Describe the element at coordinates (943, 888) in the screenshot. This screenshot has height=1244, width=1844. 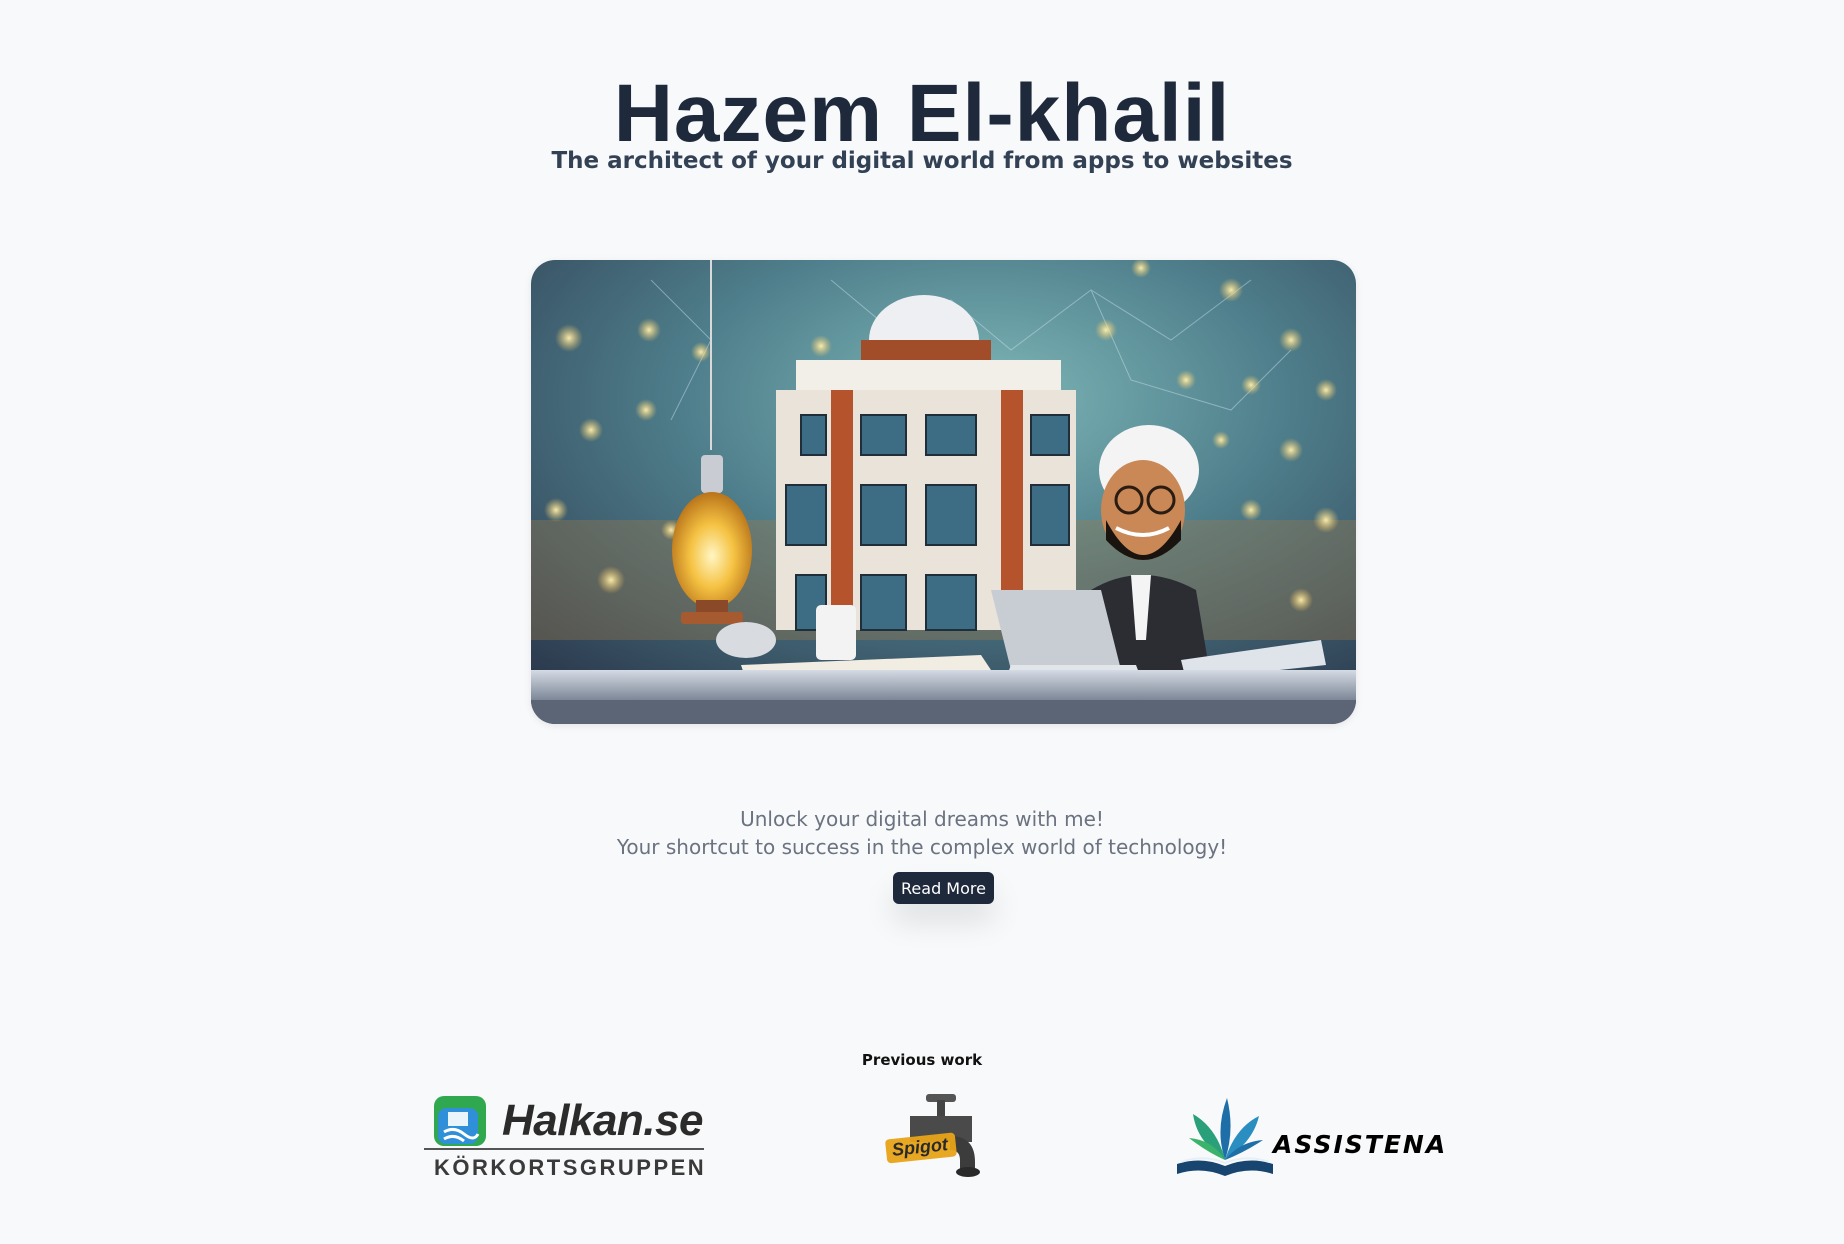
I see `read-more-button: Read More` at that location.